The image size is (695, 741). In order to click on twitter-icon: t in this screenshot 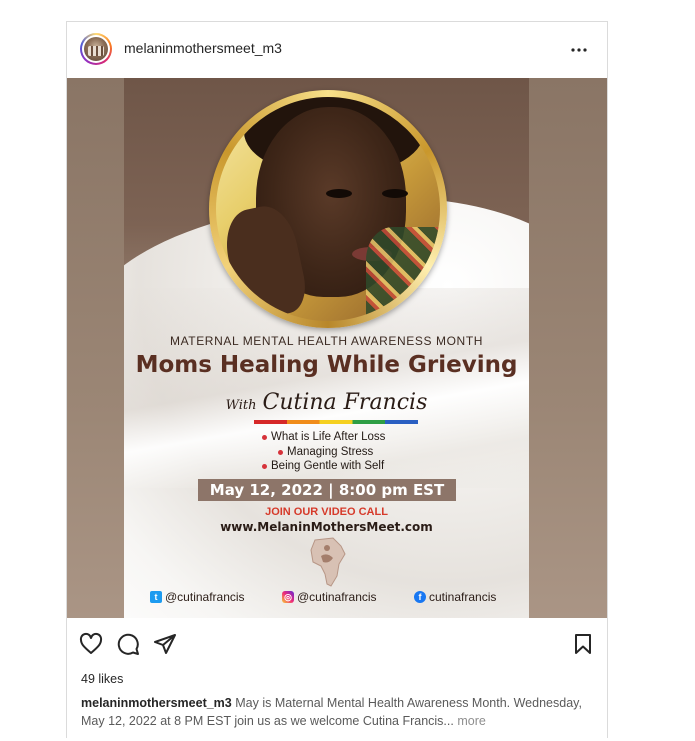, I will do `click(156, 597)`.